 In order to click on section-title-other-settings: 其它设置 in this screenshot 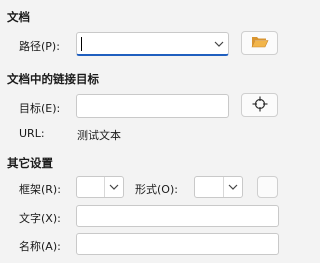, I will do `click(30, 163)`.